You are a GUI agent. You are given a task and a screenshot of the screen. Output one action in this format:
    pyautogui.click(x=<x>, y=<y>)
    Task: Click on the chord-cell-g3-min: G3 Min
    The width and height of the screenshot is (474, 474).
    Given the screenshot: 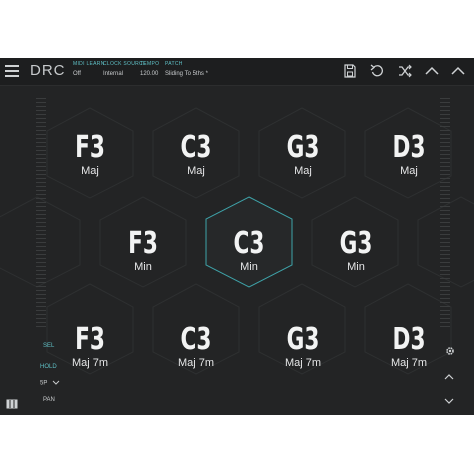 What is the action you would take?
    pyautogui.click(x=356, y=250)
    